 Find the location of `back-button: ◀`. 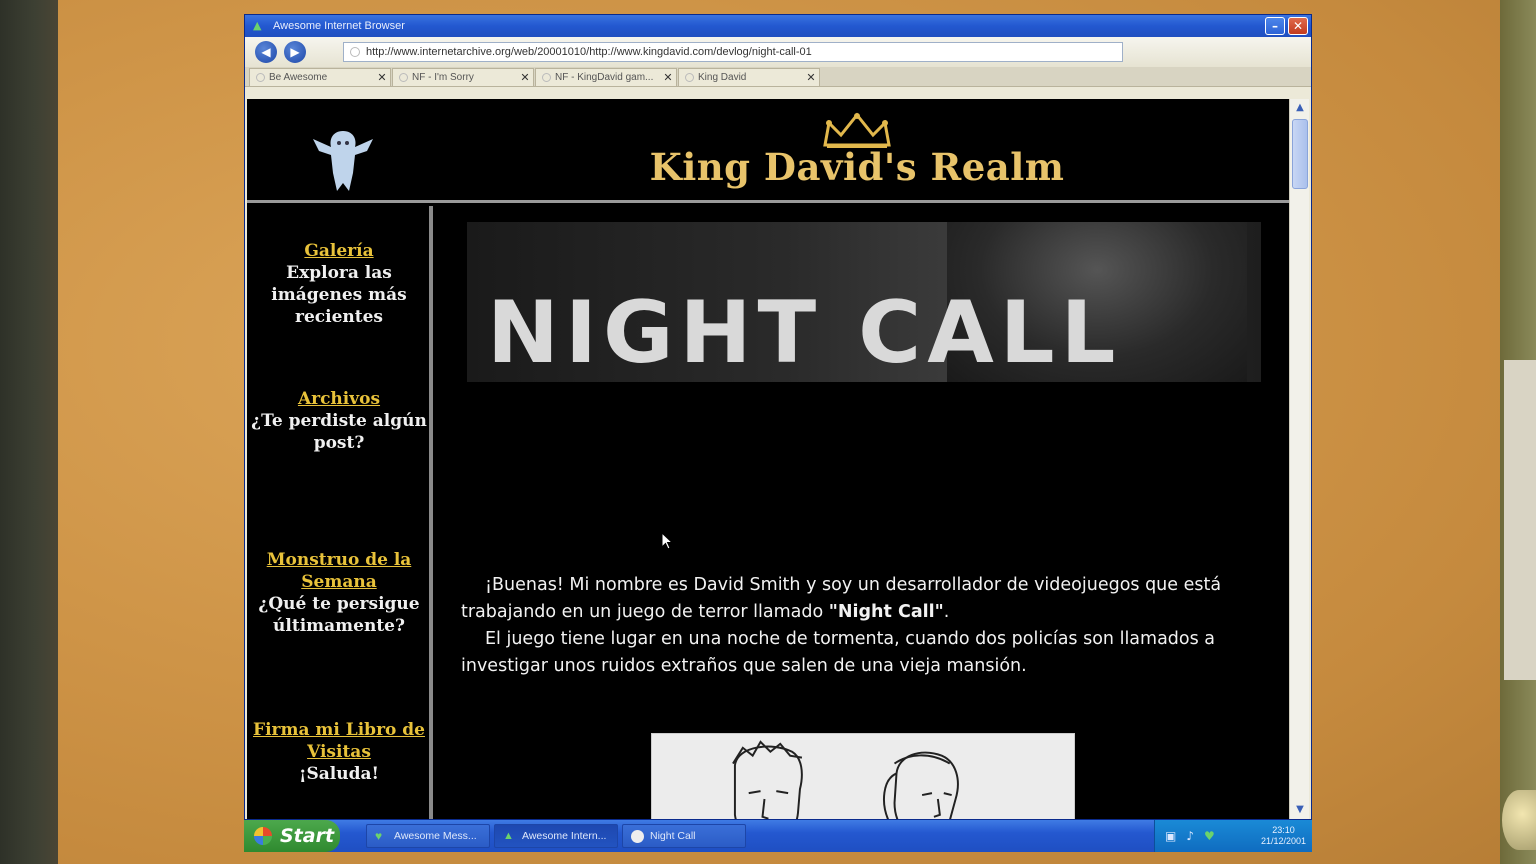

back-button: ◀ is located at coordinates (266, 52).